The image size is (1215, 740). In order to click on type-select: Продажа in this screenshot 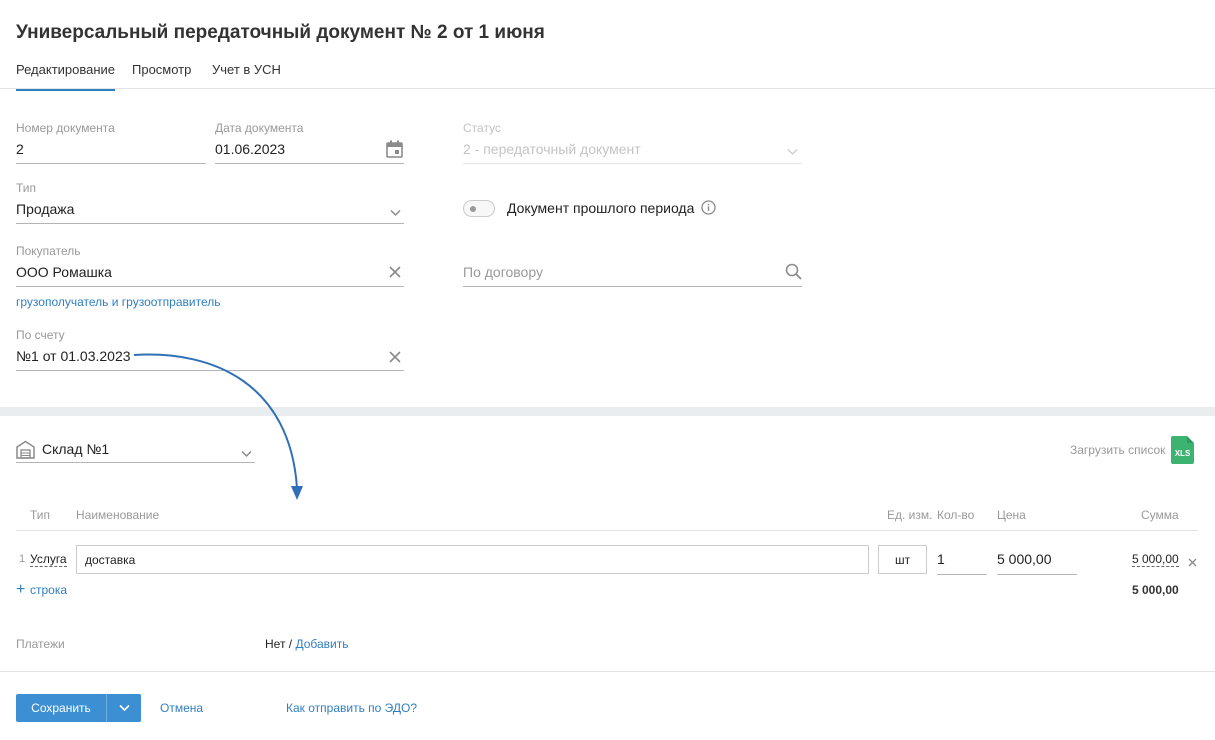, I will do `click(45, 209)`.